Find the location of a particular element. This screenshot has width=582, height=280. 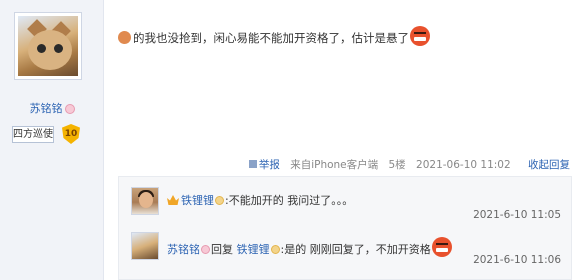

post-content: 的我也没抢到，闲心易能不能加开资格了，估计是悬了 is located at coordinates (274, 36).